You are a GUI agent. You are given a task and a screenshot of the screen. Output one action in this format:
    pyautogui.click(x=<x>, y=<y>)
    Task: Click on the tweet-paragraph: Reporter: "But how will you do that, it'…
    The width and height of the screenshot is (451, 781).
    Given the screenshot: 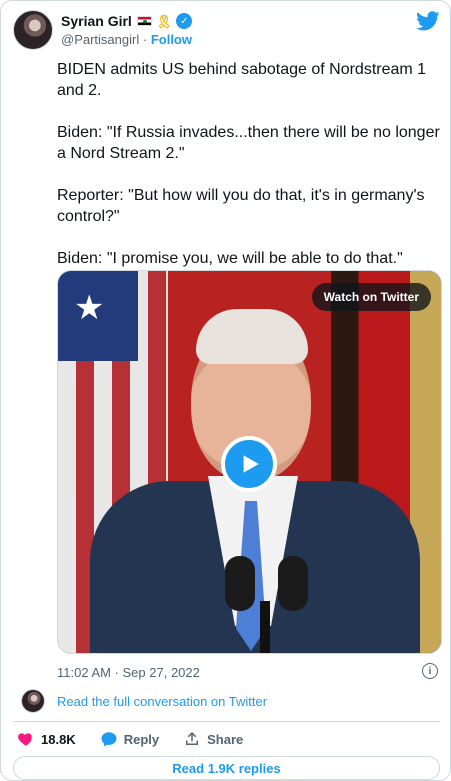 What is the action you would take?
    pyautogui.click(x=243, y=206)
    